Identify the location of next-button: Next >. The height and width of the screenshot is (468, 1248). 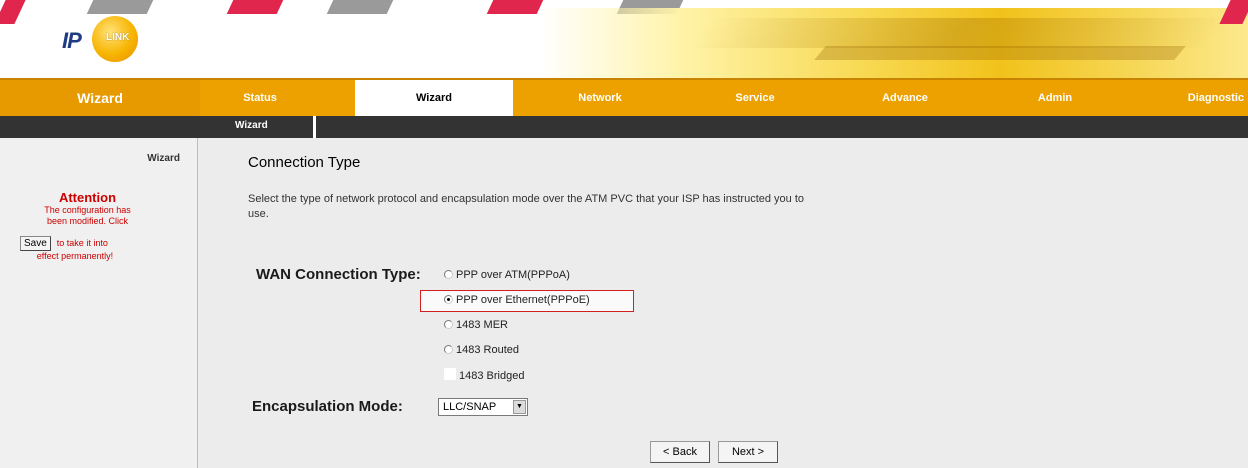
(748, 452).